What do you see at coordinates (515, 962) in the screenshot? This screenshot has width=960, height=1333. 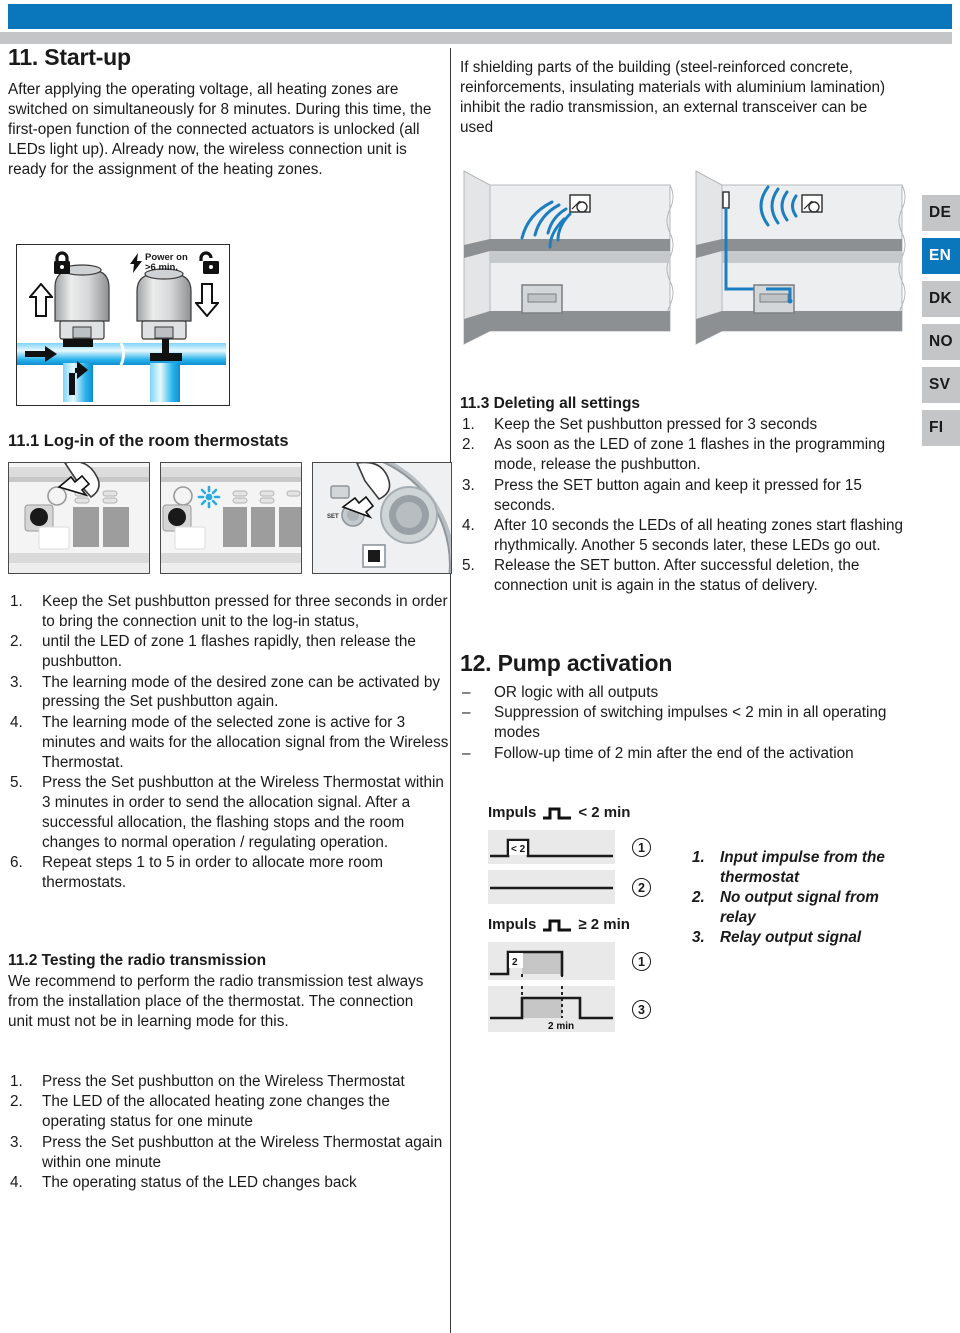 I see `svg-text: 2` at bounding box center [515, 962].